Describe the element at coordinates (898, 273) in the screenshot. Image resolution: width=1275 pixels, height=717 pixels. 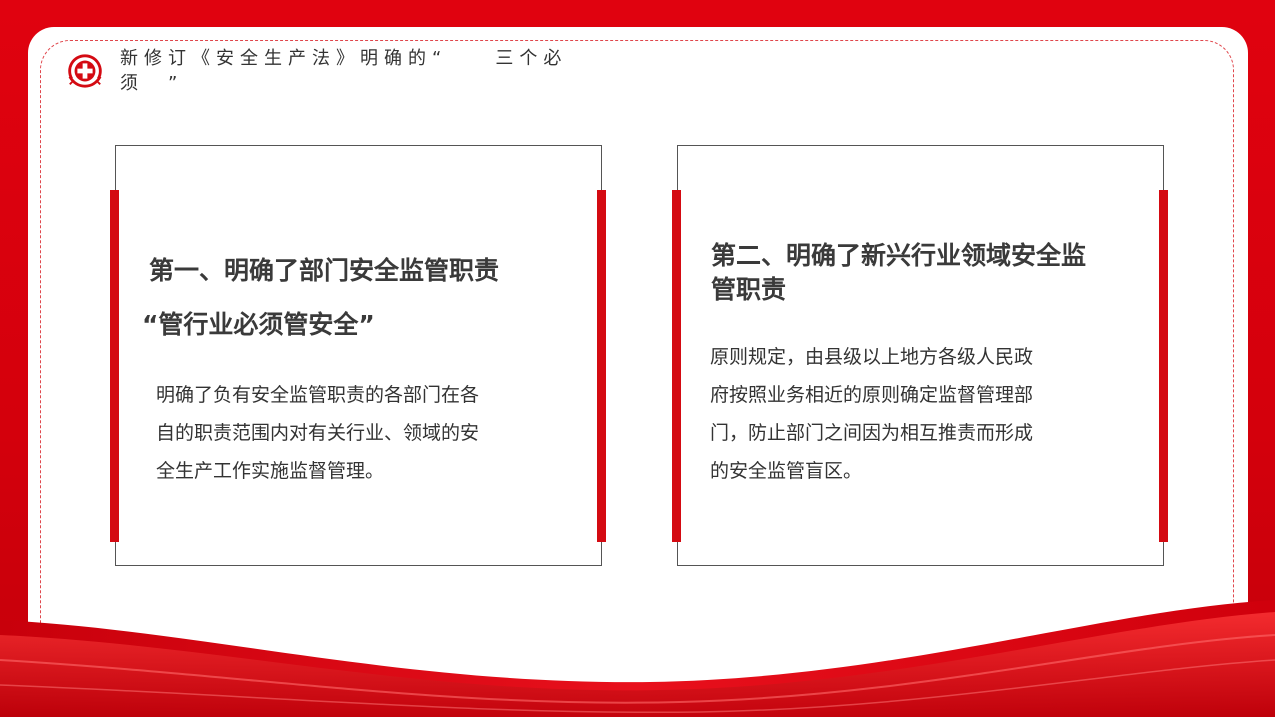
I see `card-heading: 第二、明确了新兴行业领域安全监 管职责` at that location.